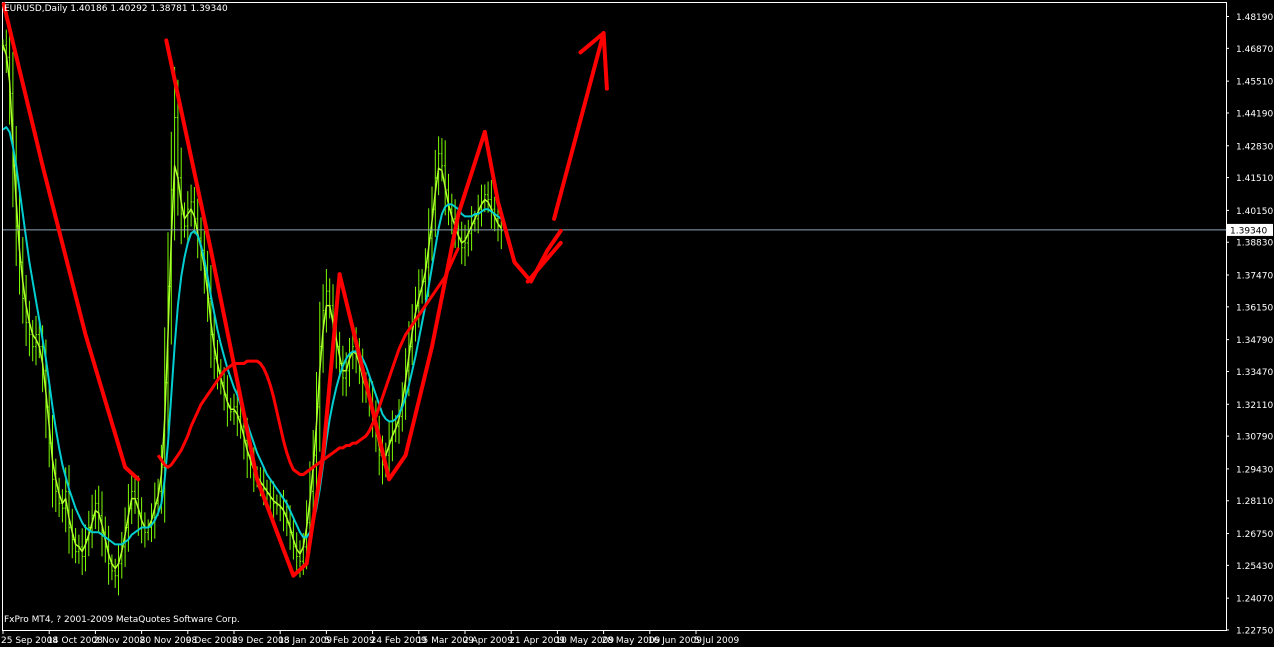 The image size is (1274, 647). Describe the element at coordinates (1254, 535) in the screenshot. I see `y-tick-label: 1.26750` at that location.